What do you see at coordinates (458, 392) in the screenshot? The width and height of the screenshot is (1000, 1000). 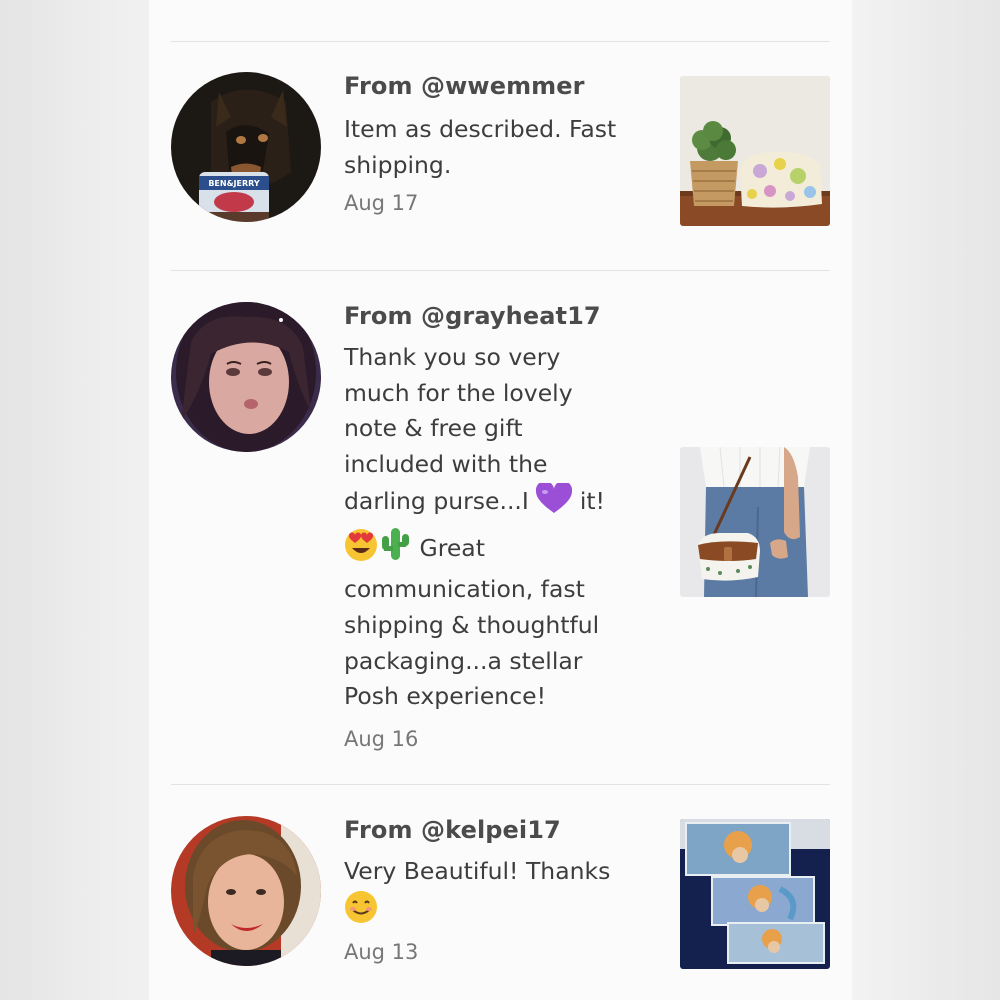 I see `comment-line: much for the lovely` at bounding box center [458, 392].